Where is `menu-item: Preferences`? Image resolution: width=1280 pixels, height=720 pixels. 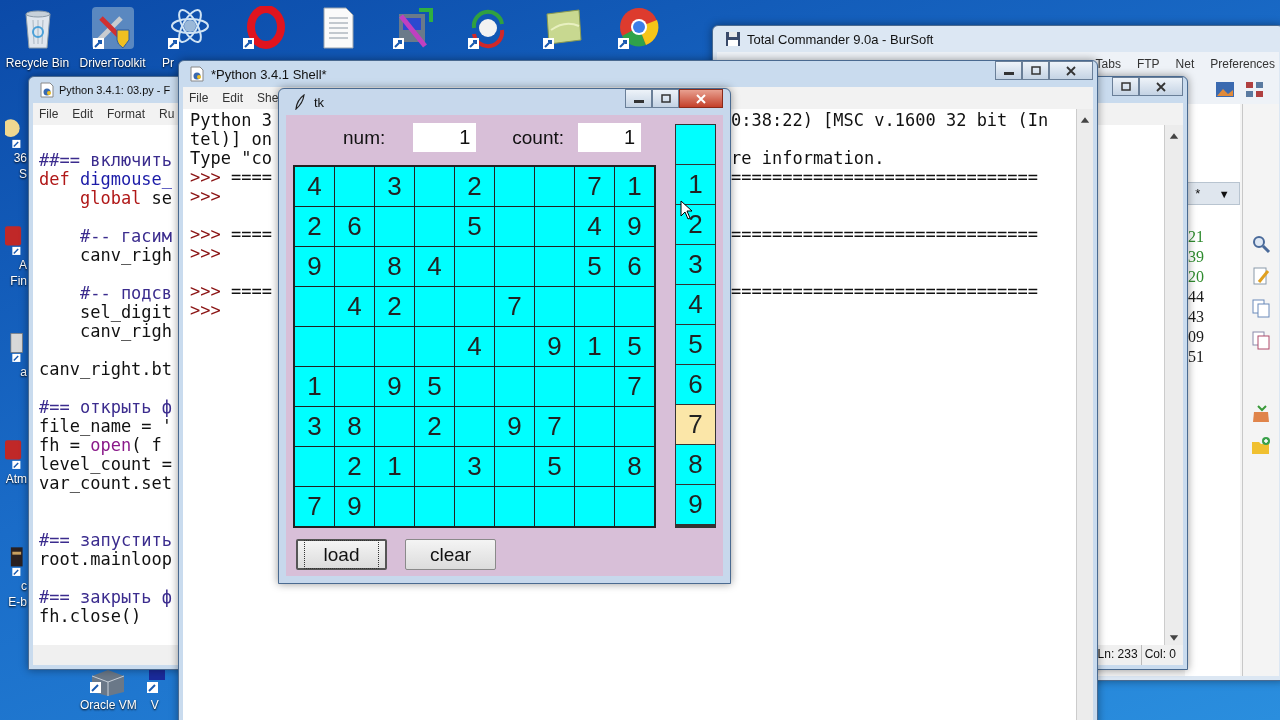 menu-item: Preferences is located at coordinates (1242, 64).